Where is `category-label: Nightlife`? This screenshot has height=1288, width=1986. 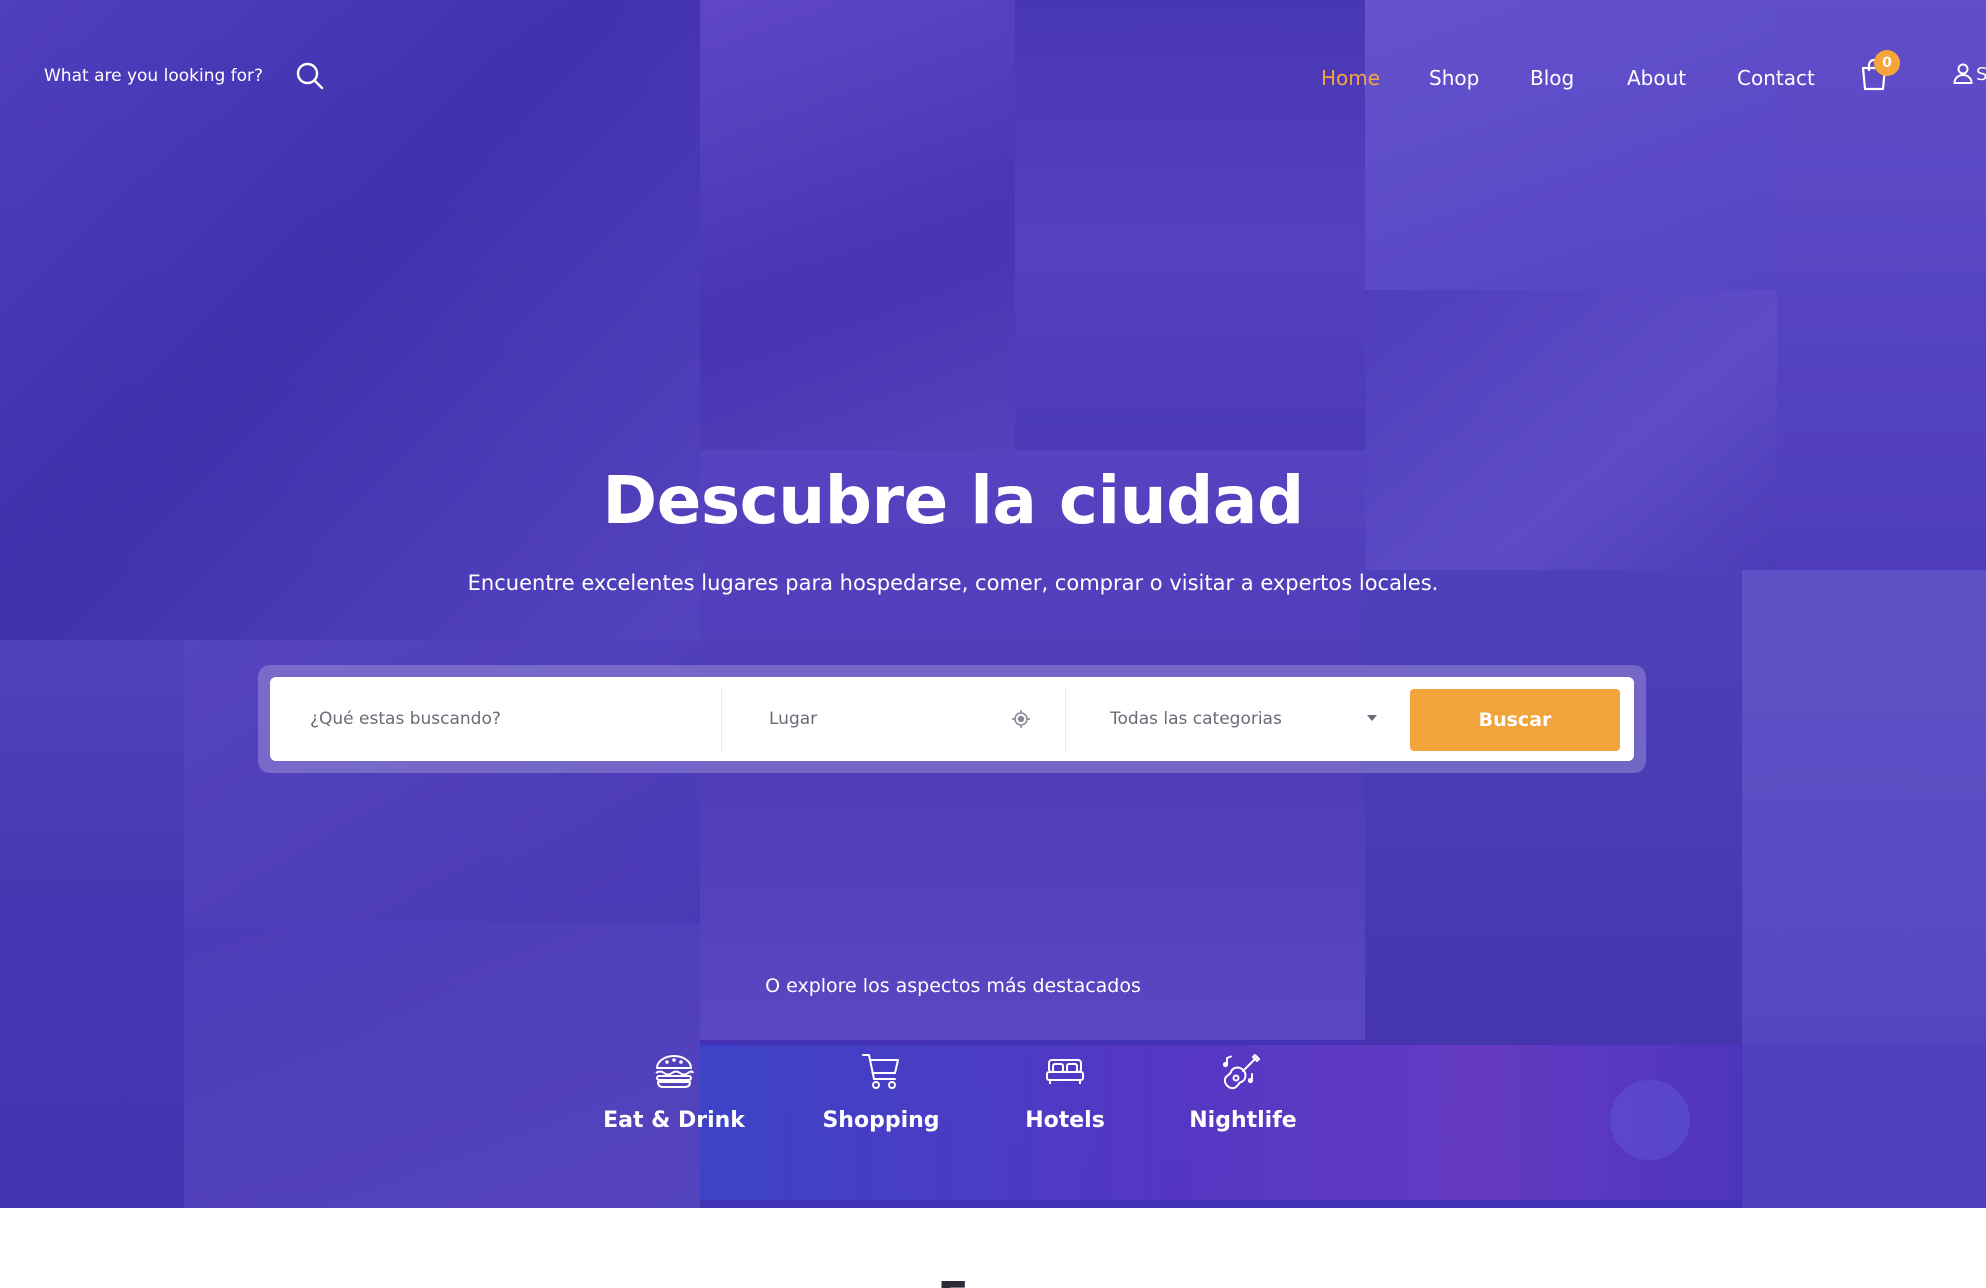
category-label: Nightlife is located at coordinates (1243, 1120).